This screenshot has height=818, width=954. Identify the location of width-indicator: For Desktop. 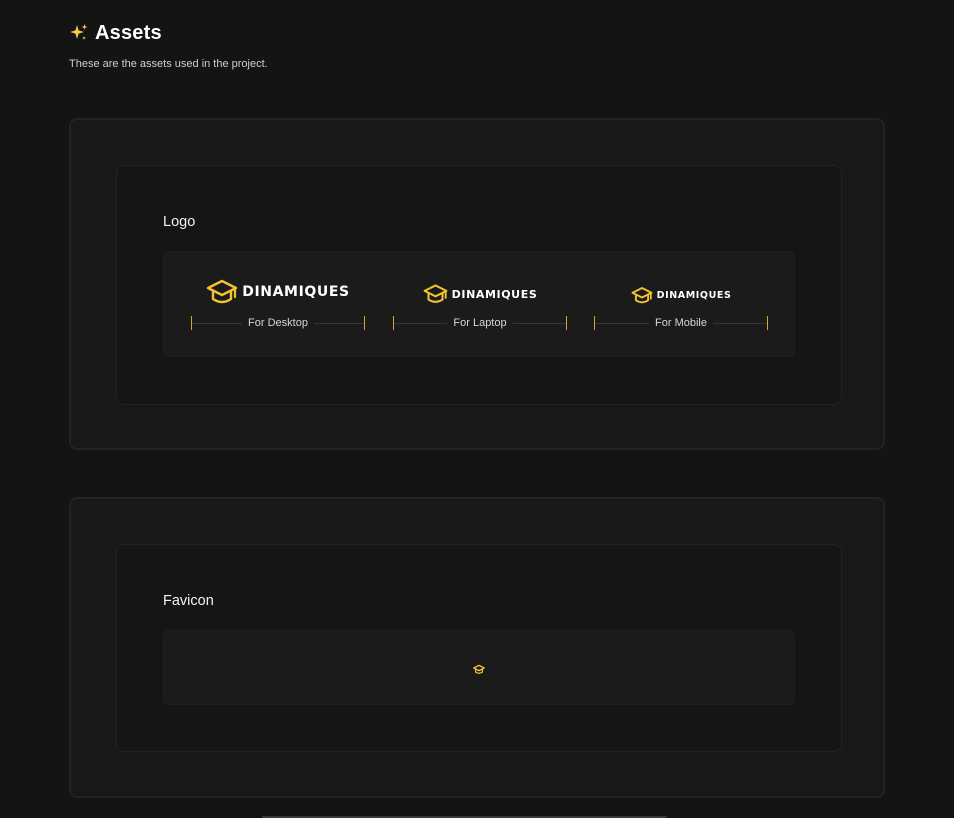
(278, 323).